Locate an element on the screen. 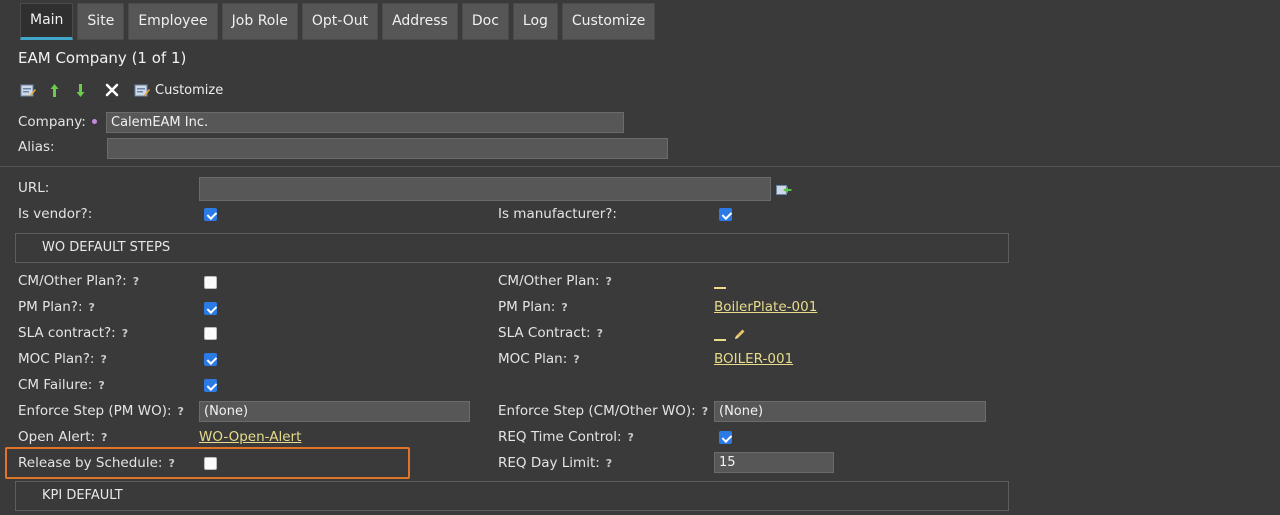 The image size is (1280, 515). alias-input is located at coordinates (387, 148).